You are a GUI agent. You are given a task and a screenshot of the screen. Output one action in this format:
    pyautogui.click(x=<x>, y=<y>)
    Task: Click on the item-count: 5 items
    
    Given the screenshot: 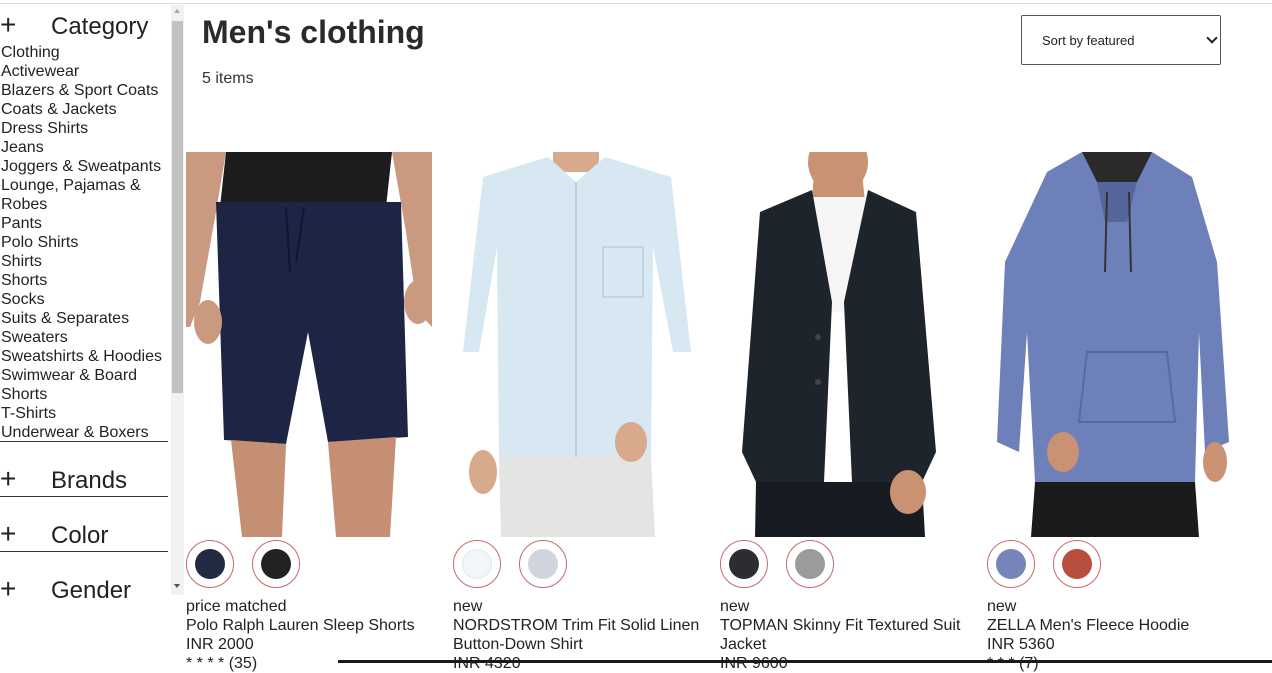 What is the action you would take?
    pyautogui.click(x=228, y=78)
    